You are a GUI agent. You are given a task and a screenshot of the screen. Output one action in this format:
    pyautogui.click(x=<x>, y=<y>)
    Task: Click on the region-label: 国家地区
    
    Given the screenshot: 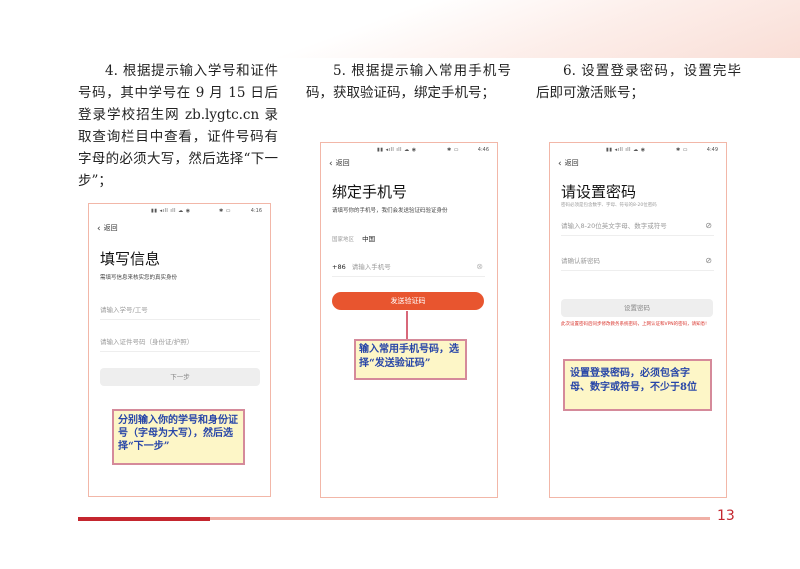 What is the action you would take?
    pyautogui.click(x=343, y=240)
    